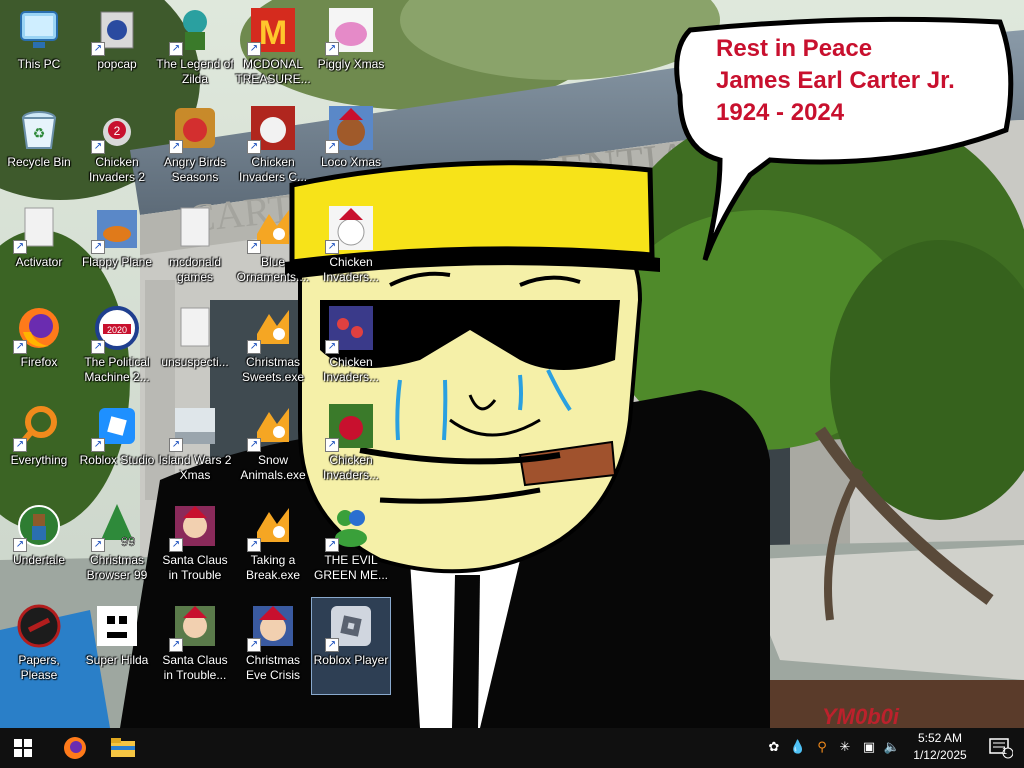 The width and height of the screenshot is (1024, 768). What do you see at coordinates (117, 131) in the screenshot?
I see `svg-text: 2` at bounding box center [117, 131].